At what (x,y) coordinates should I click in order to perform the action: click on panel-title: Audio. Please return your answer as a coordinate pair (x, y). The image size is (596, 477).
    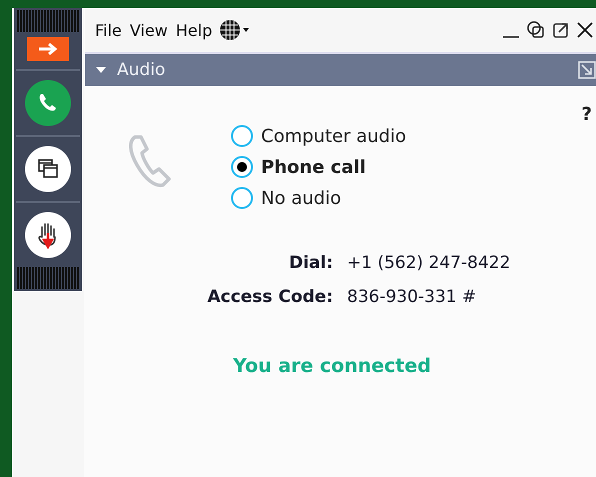
    Looking at the image, I should click on (141, 70).